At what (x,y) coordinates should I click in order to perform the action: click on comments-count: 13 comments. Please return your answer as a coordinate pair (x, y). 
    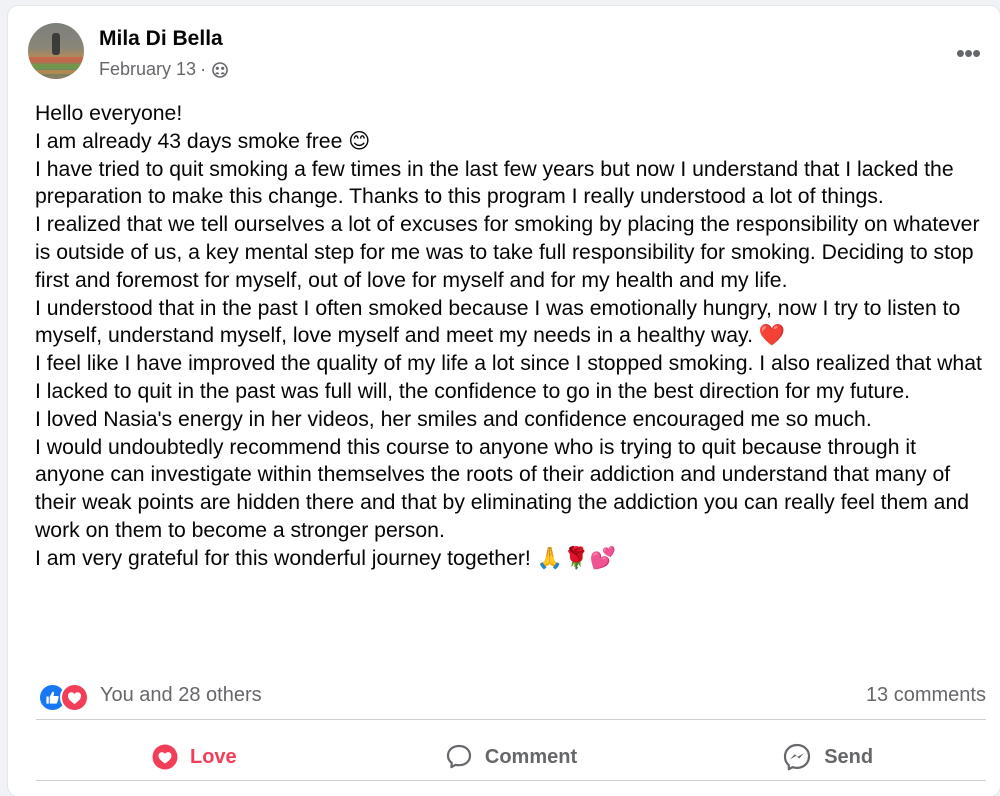
    Looking at the image, I should click on (926, 695).